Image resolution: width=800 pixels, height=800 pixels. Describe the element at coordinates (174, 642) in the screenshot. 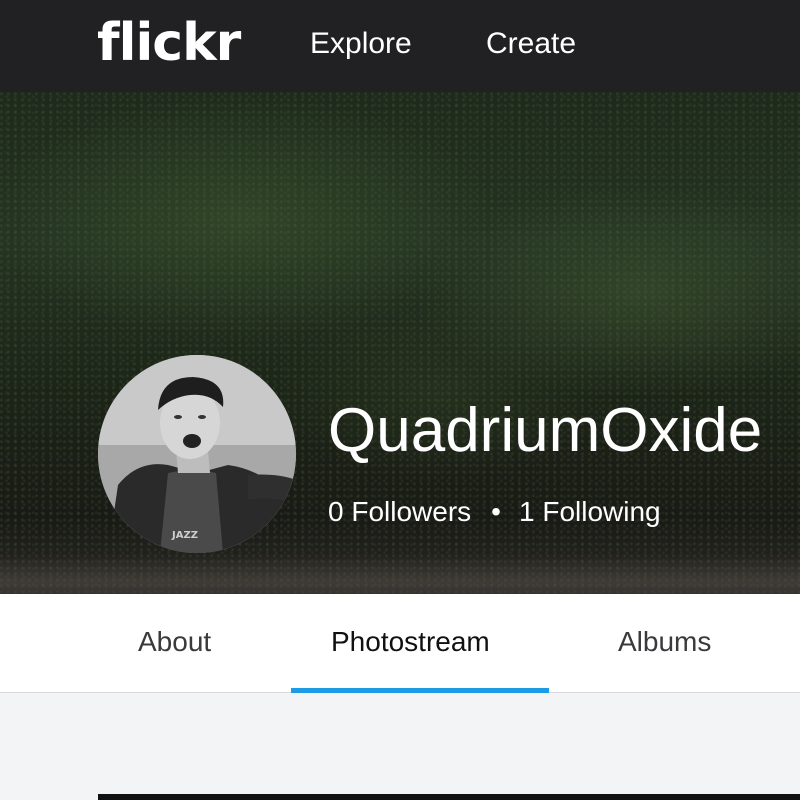

I see `tab-about: About` at that location.